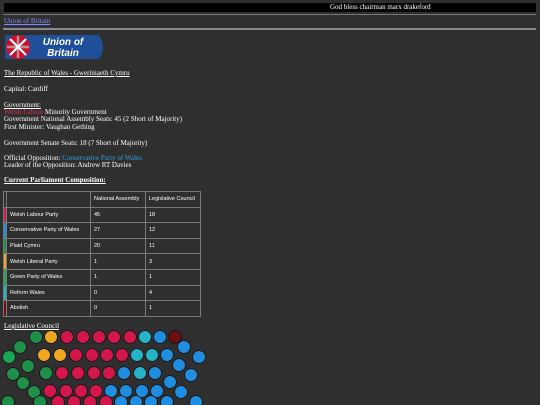 The width and height of the screenshot is (540, 405). Describe the element at coordinates (173, 293) in the screenshot. I see `legislative-council-cell: 4` at that location.